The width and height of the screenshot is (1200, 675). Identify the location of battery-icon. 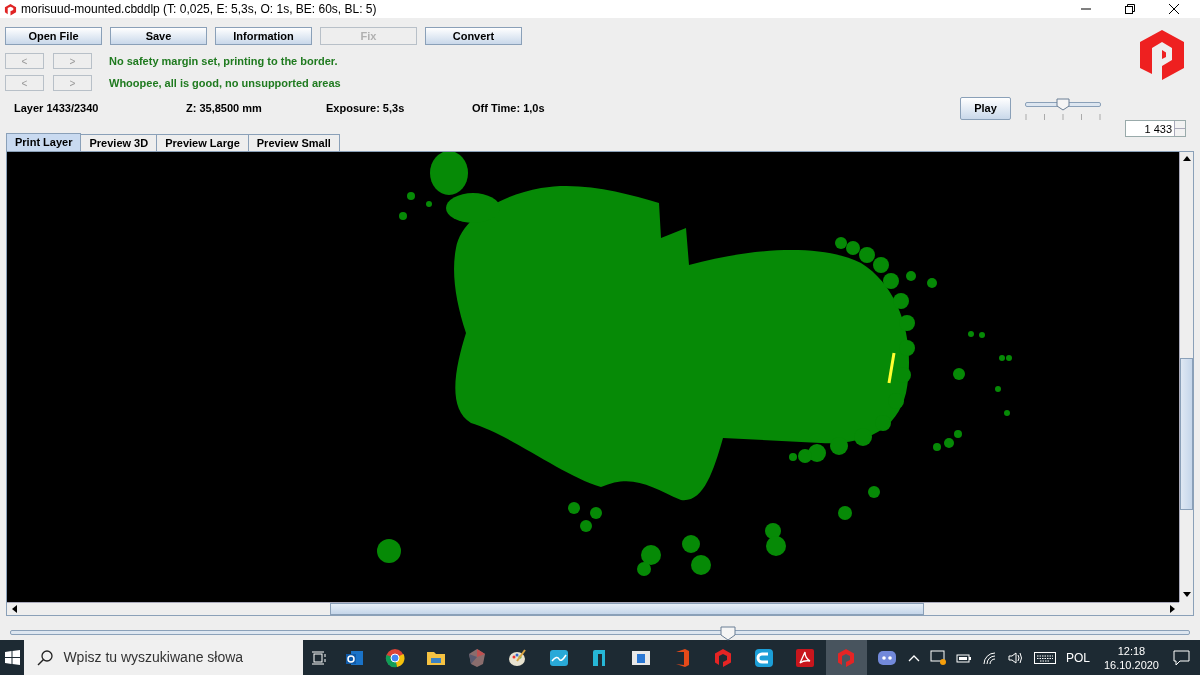
(963, 657).